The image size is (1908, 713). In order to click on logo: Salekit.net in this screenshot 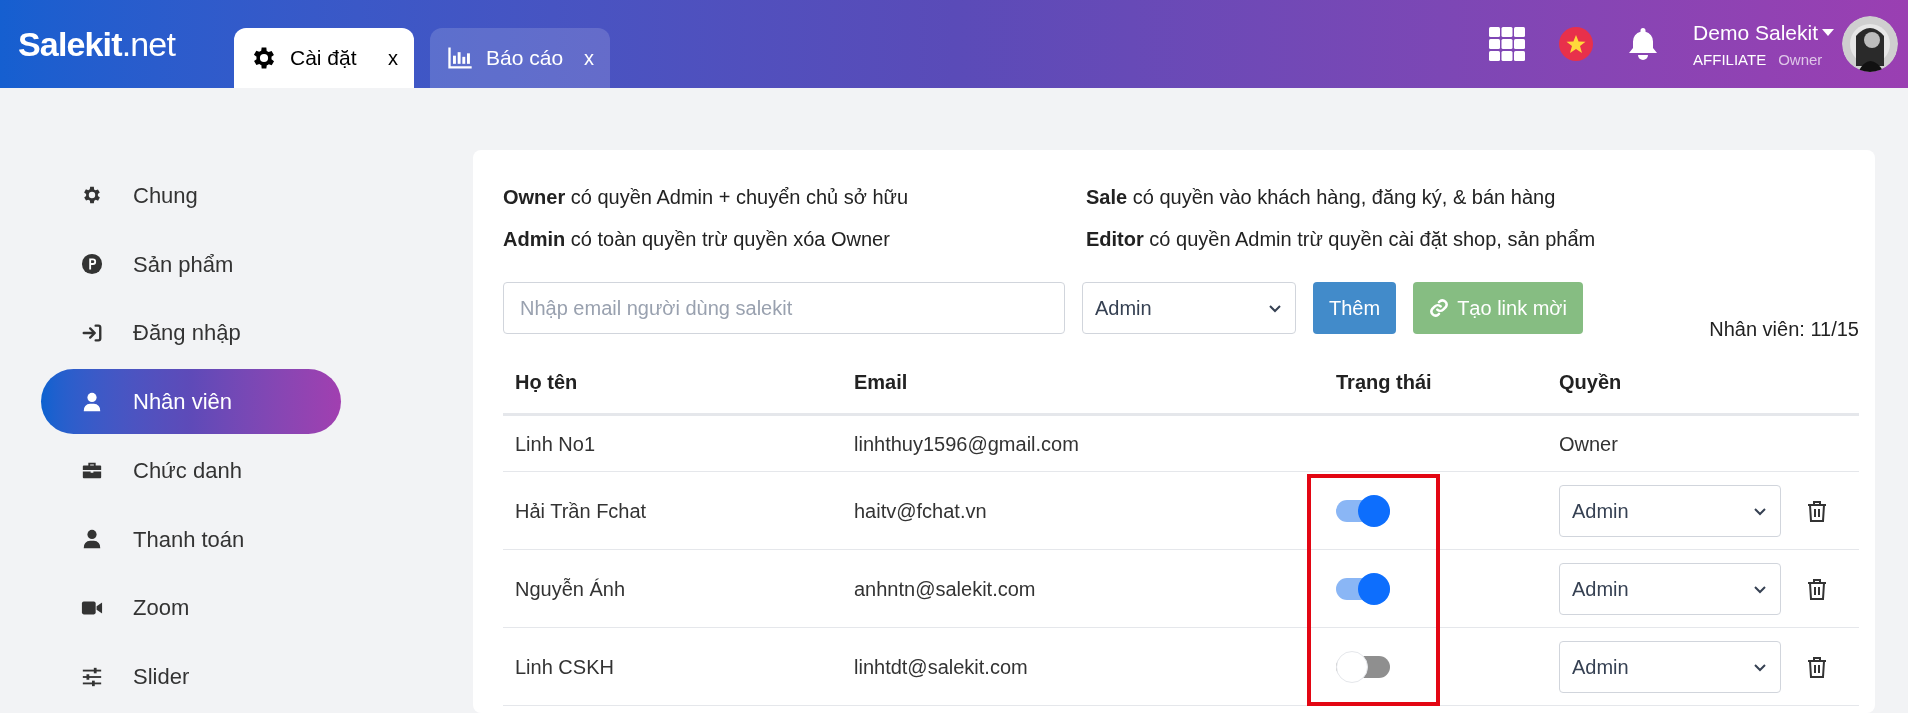, I will do `click(96, 44)`.